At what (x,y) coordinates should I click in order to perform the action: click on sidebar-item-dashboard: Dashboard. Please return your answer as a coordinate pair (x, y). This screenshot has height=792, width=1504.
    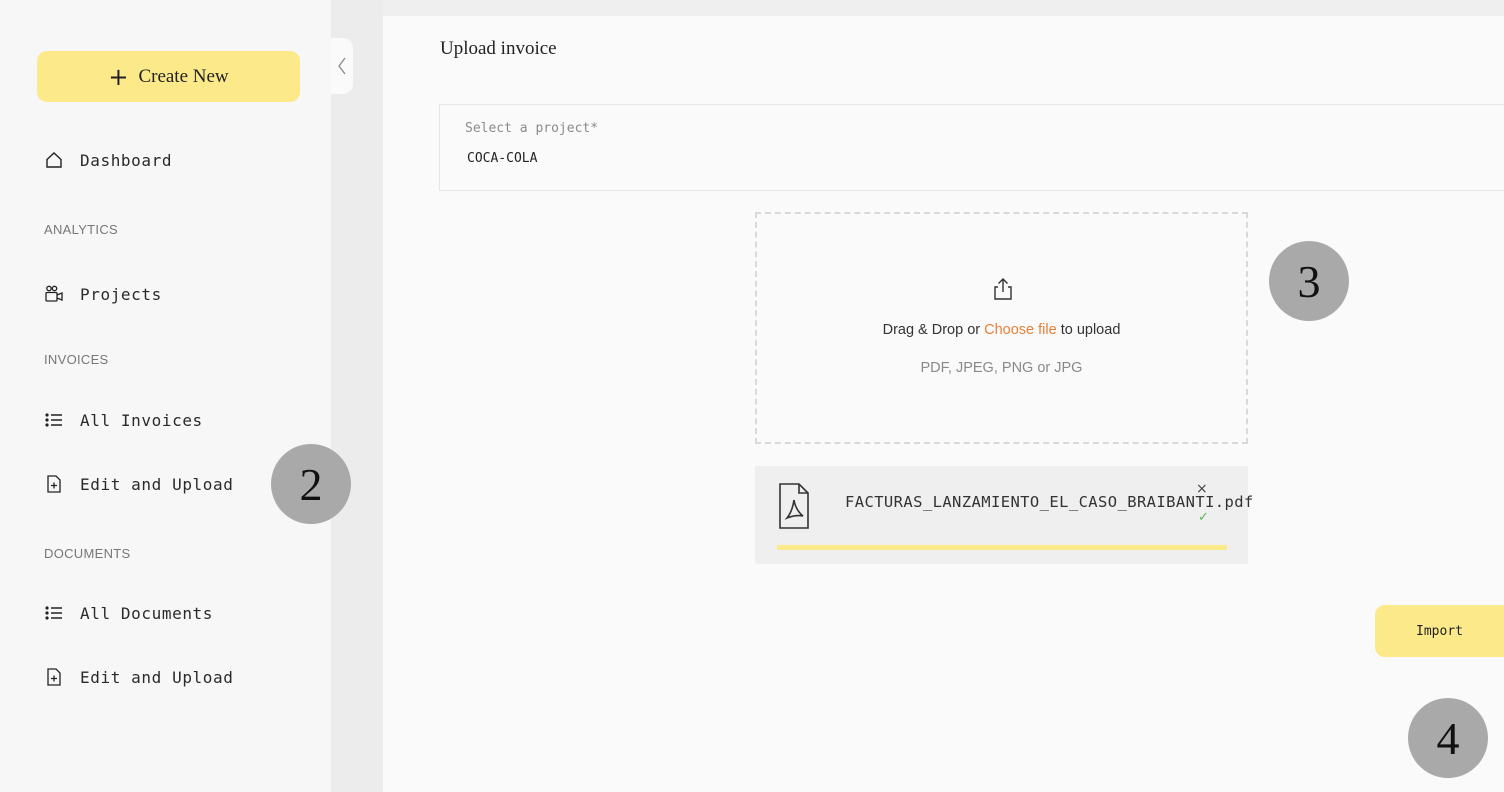
    Looking at the image, I should click on (108, 160).